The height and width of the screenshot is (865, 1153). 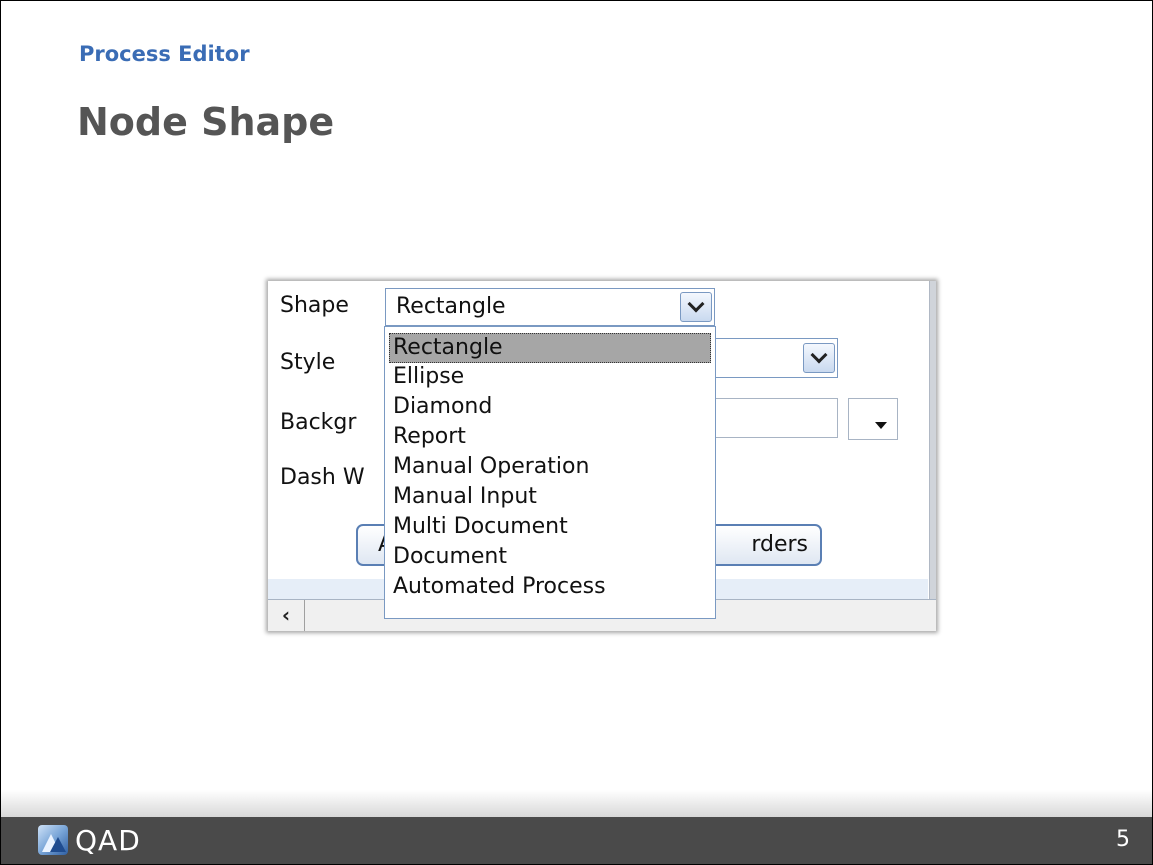 I want to click on shape-select-value: Rectangle, so click(x=451, y=306).